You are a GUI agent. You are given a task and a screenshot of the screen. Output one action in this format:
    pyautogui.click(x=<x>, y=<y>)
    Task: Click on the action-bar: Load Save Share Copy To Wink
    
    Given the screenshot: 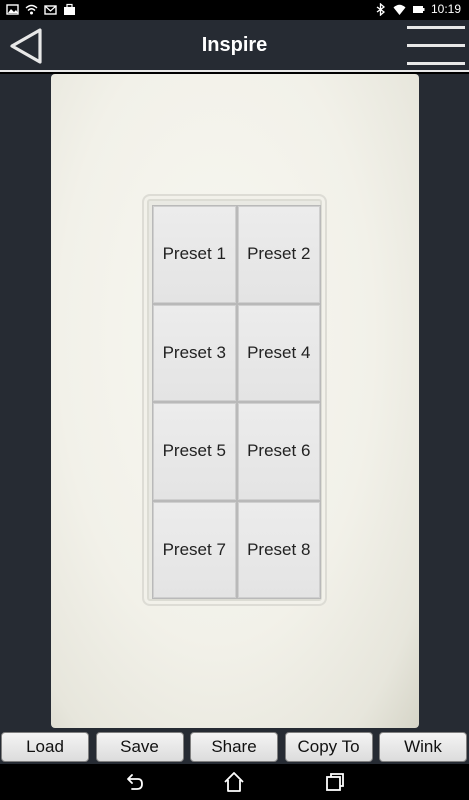 What is the action you would take?
    pyautogui.click(x=234, y=747)
    